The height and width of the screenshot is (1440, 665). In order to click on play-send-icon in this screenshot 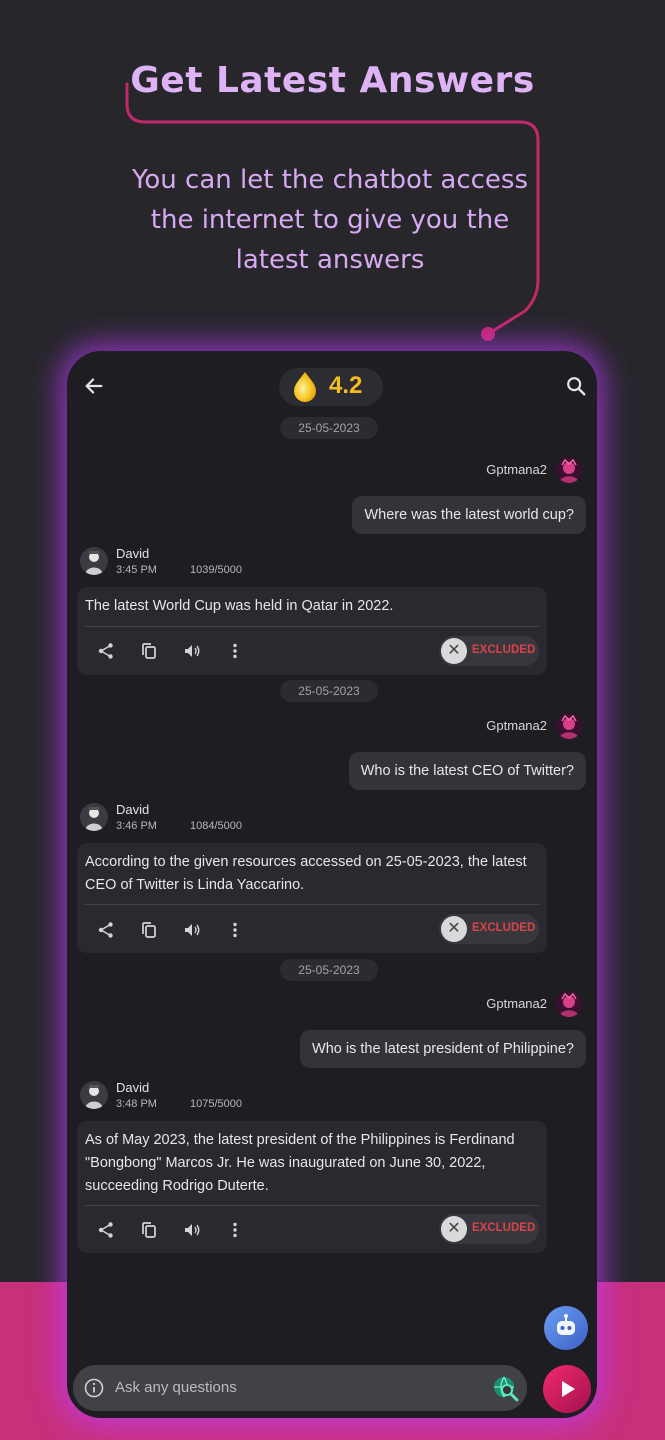, I will do `click(568, 1389)`.